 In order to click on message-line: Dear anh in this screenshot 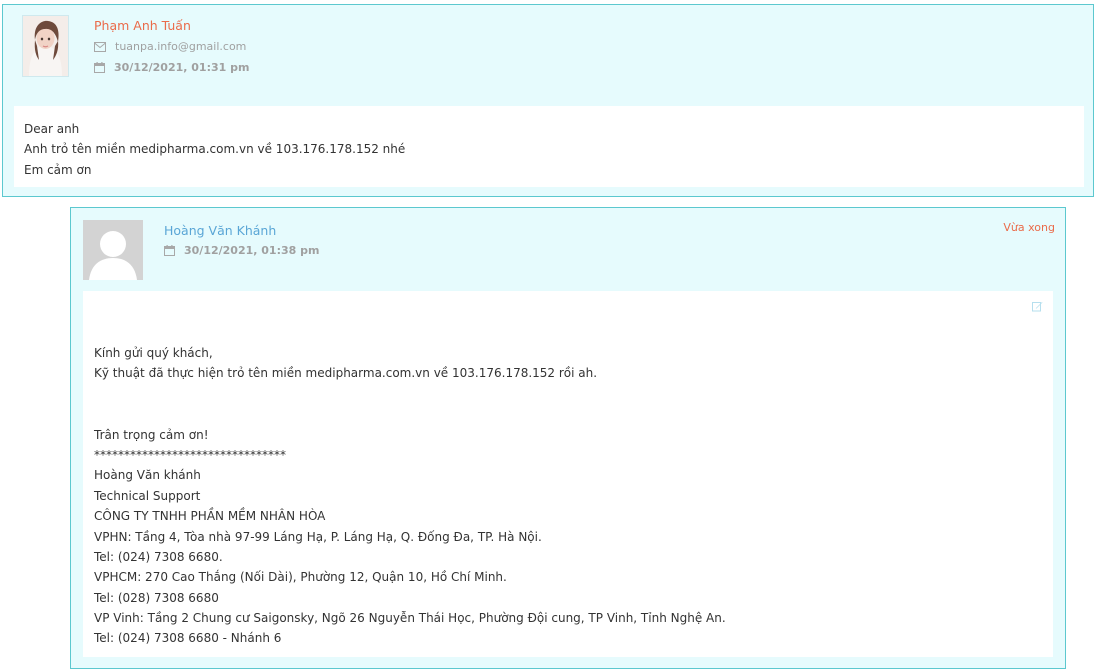, I will do `click(52, 129)`.